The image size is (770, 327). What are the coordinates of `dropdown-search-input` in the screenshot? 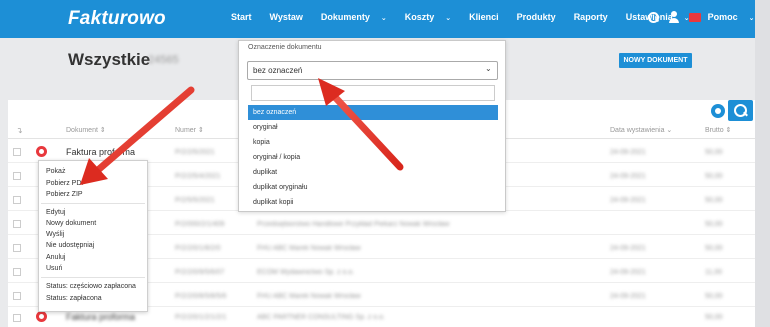 It's located at (373, 93).